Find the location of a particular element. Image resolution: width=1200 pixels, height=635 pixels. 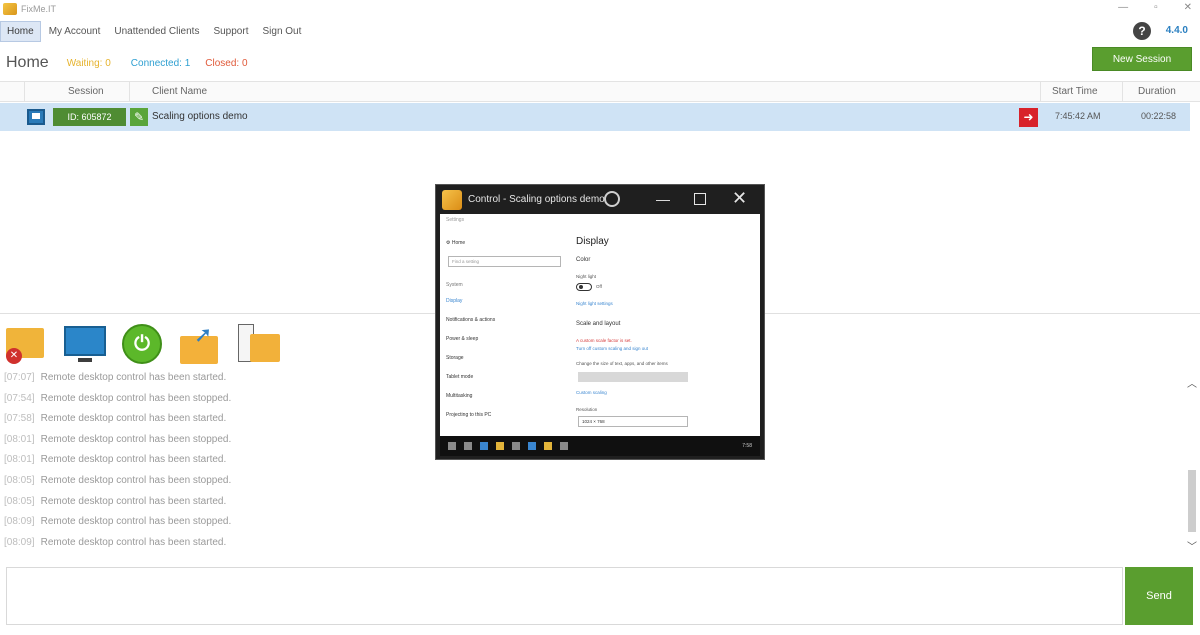

remote-title-bar: Control - Scaling options demo is located at coordinates (601, 199).